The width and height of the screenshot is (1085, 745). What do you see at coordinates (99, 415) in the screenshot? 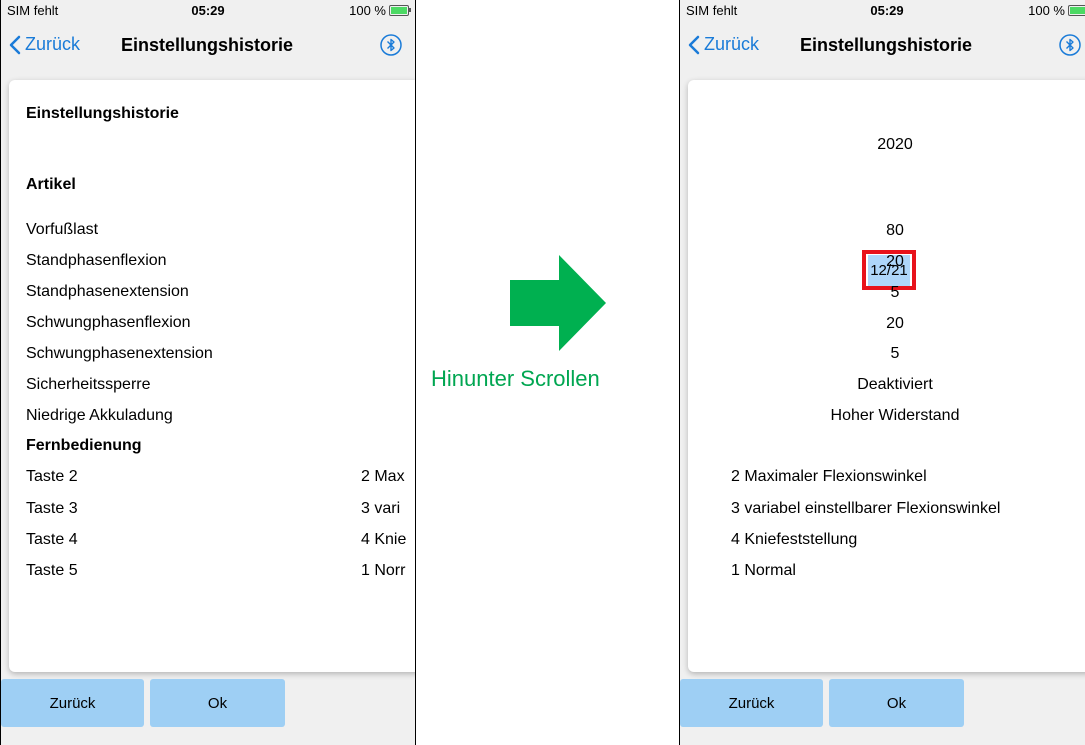
I see `list-item: Niedrige Akkuladung` at bounding box center [99, 415].